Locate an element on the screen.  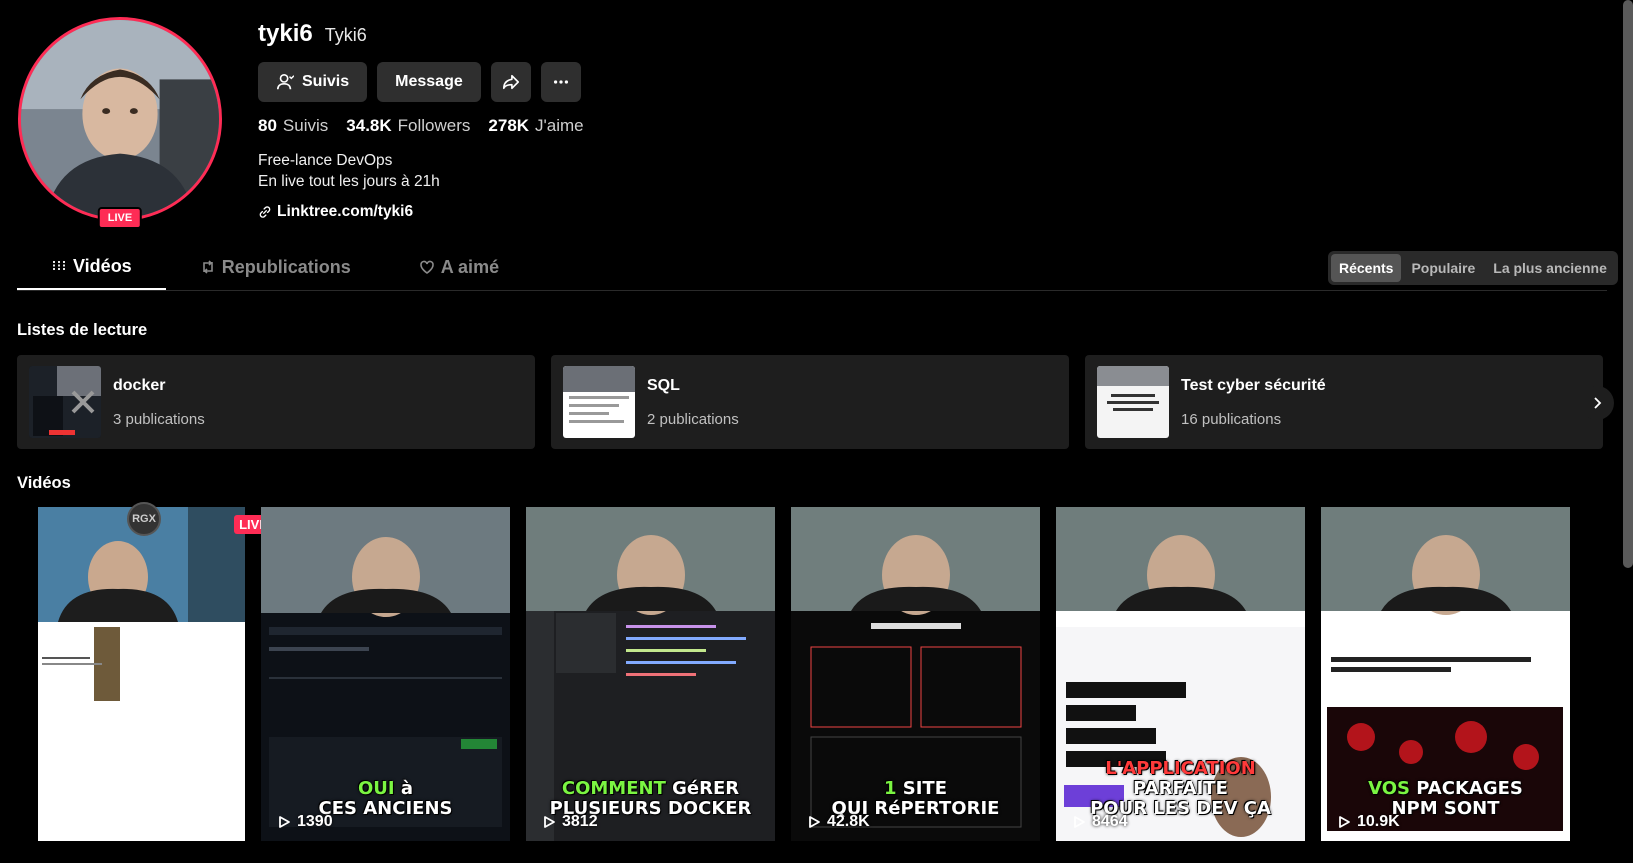
repost-icon is located at coordinates (207, 267).